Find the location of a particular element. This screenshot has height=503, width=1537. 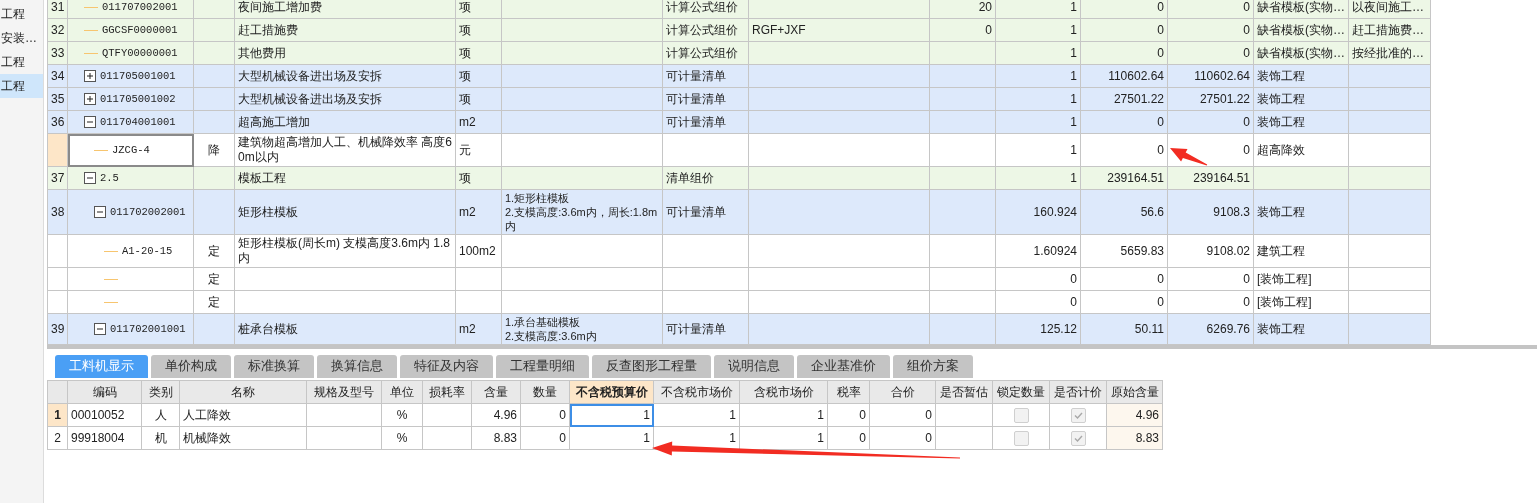

column-header: 合价 is located at coordinates (902, 392).